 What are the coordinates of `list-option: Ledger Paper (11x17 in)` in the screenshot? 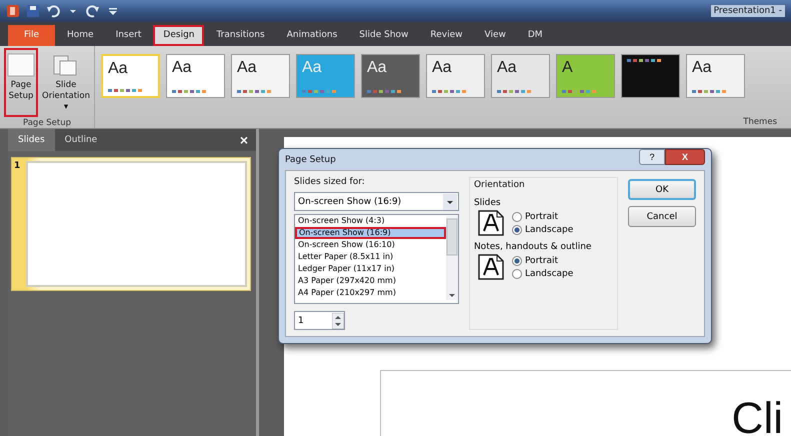 It's located at (370, 269).